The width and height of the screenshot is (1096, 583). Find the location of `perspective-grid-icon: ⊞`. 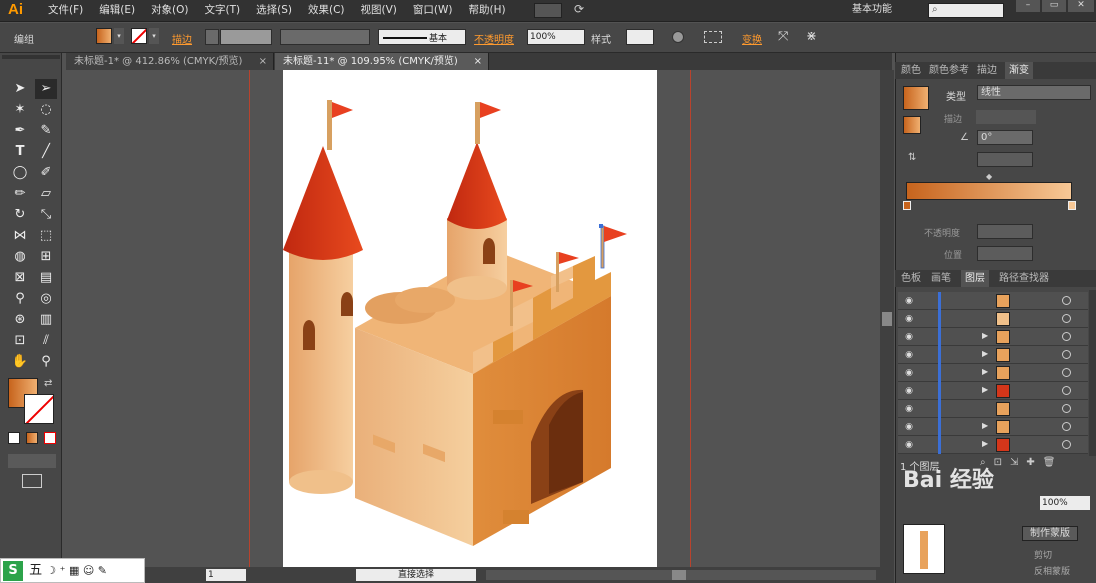

perspective-grid-icon: ⊞ is located at coordinates (46, 257).